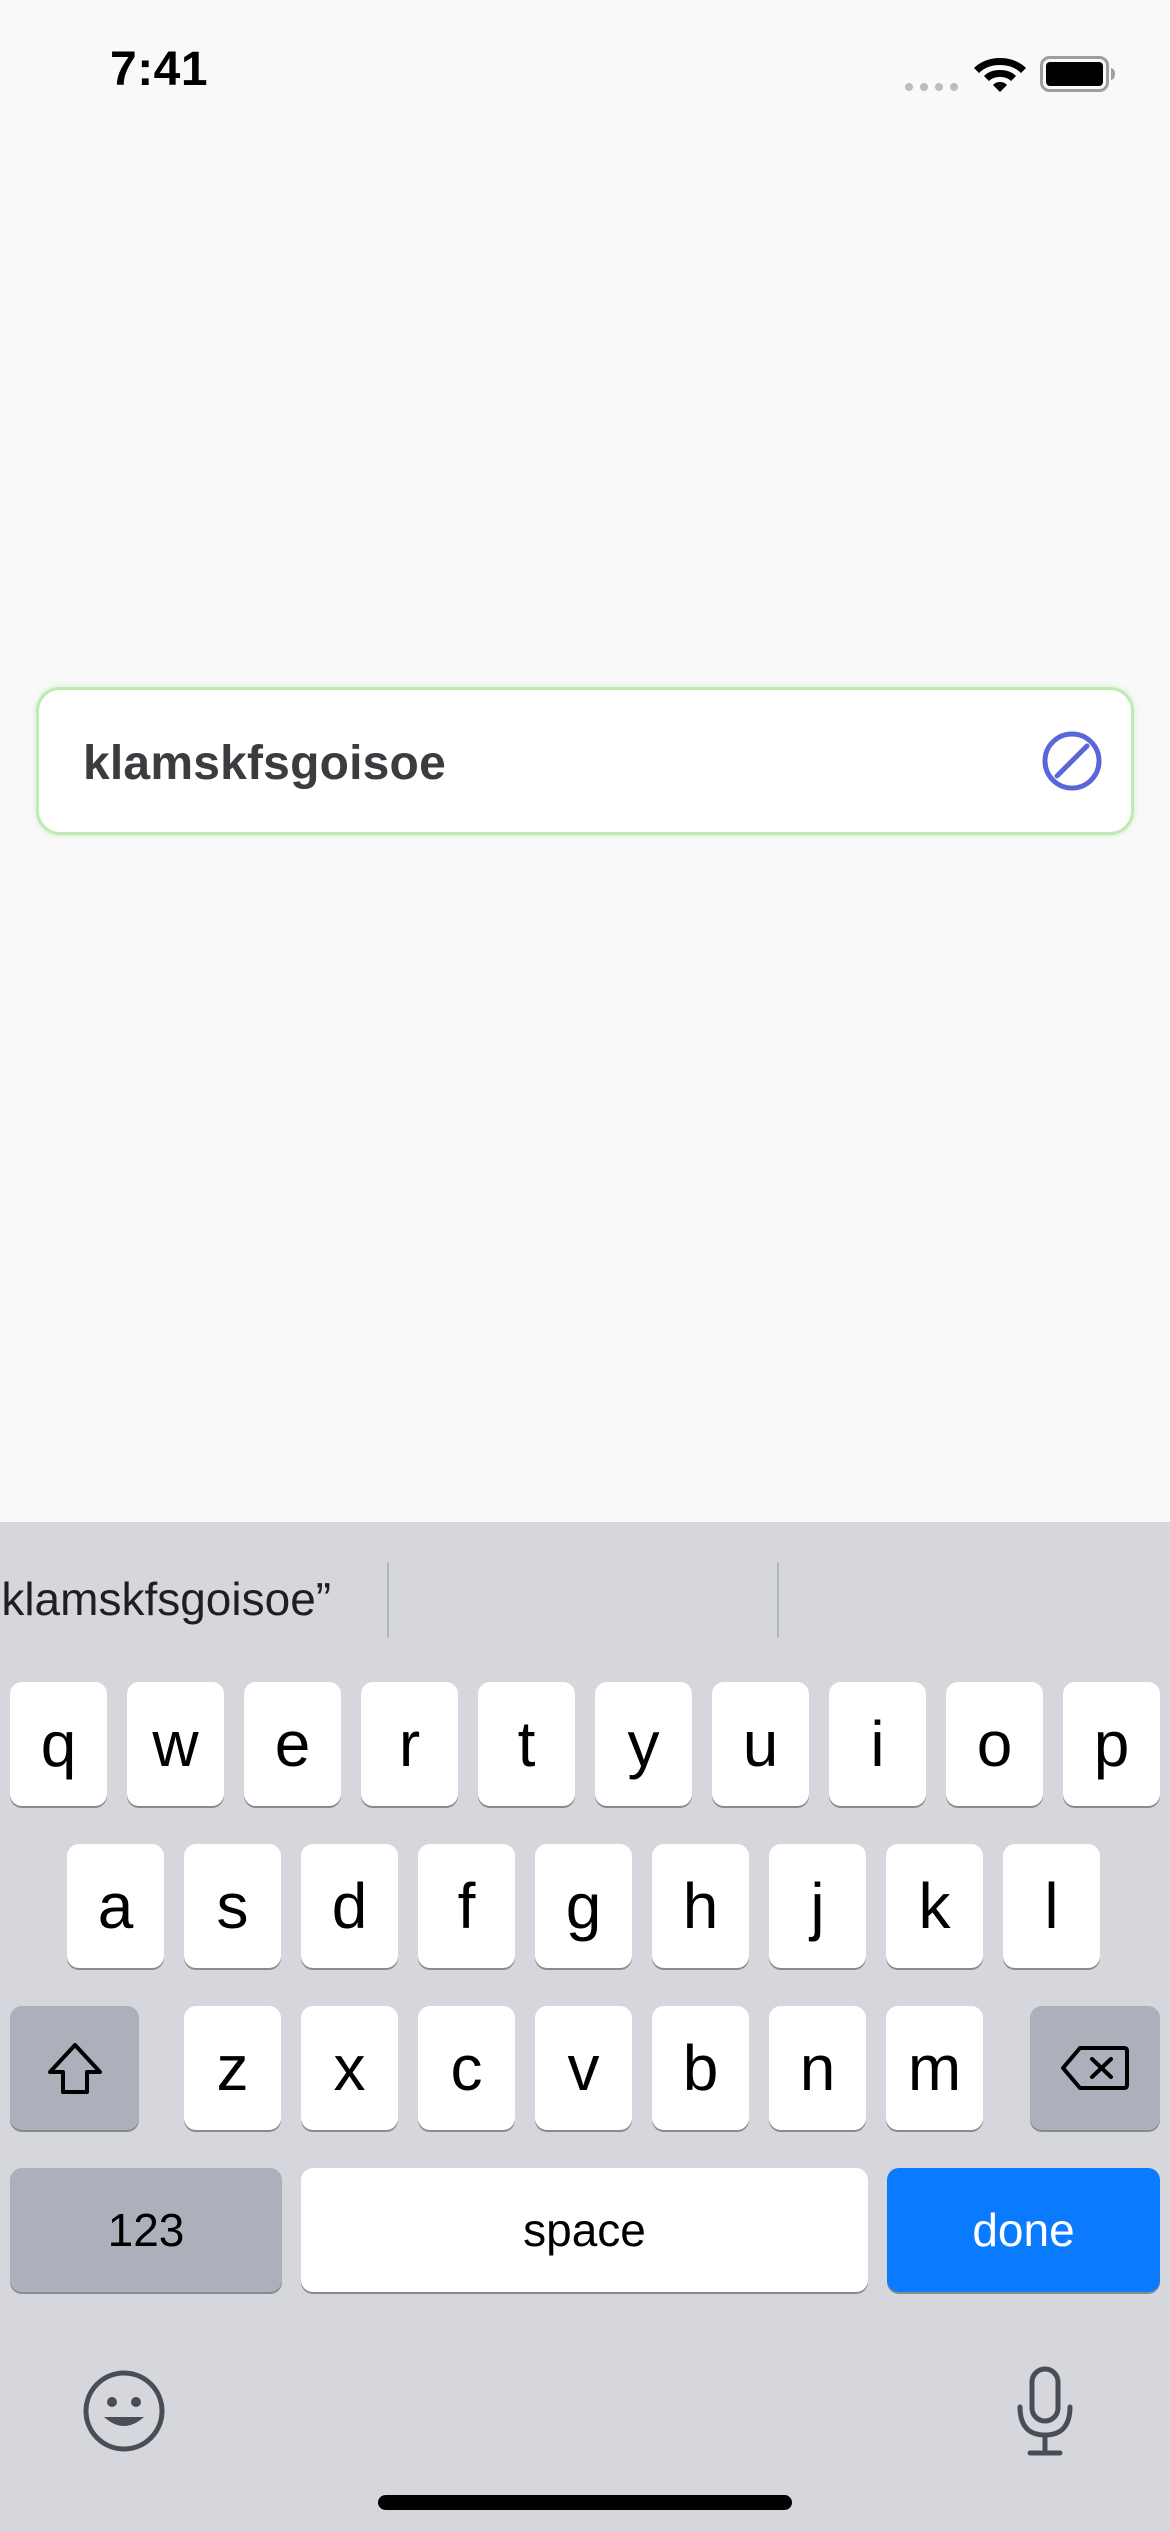 This screenshot has height=2532, width=1170. Describe the element at coordinates (1000, 75) in the screenshot. I see `wifi-icon` at that location.